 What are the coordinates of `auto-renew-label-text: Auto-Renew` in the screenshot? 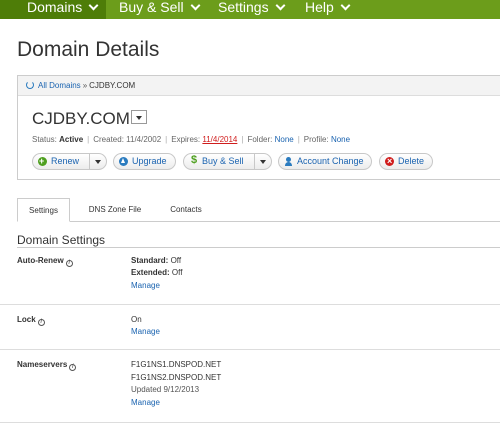 It's located at (40, 260).